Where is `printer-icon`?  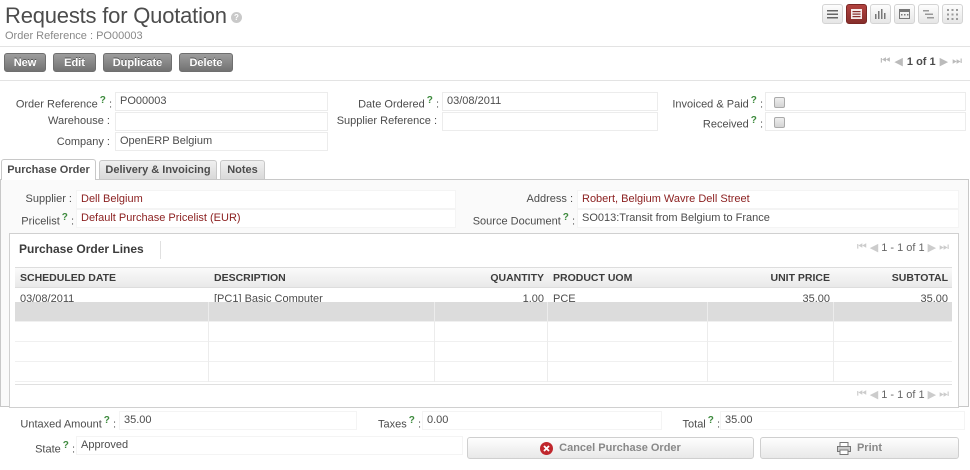
printer-icon is located at coordinates (843, 448).